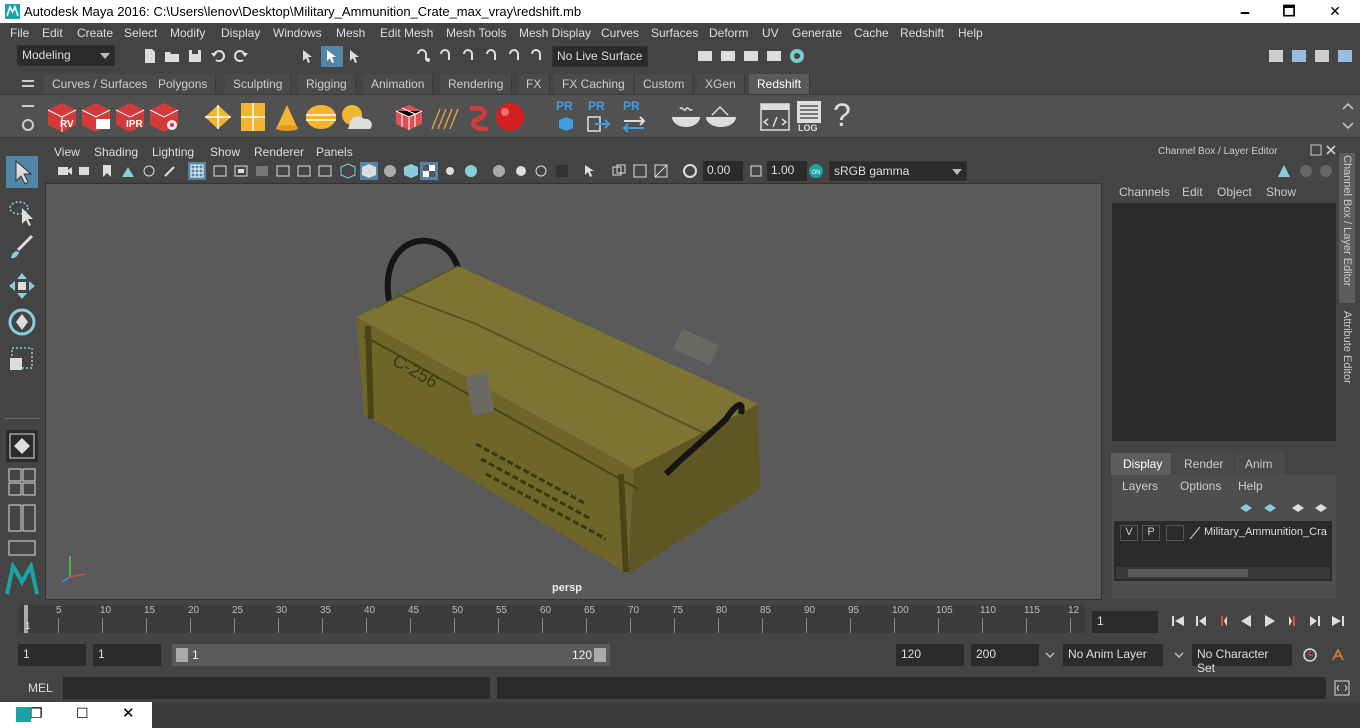  Describe the element at coordinates (411, 171) in the screenshot. I see `wireframe-on-shaded-icon` at that location.